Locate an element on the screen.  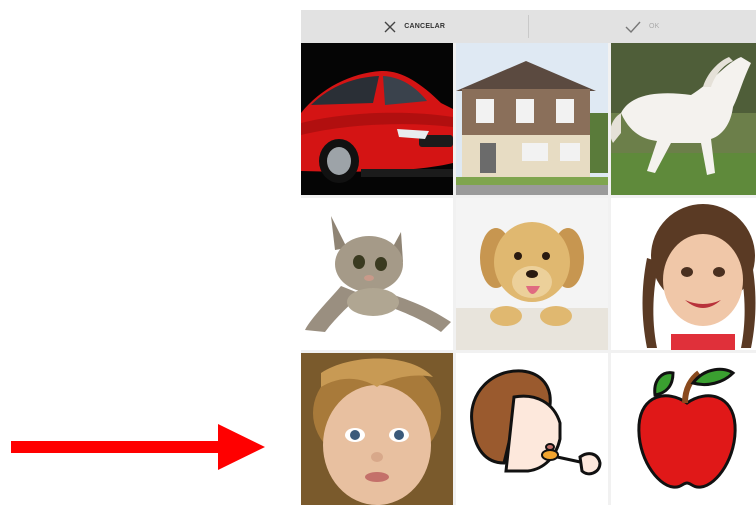
image-tile-apple is located at coordinates (683, 429).